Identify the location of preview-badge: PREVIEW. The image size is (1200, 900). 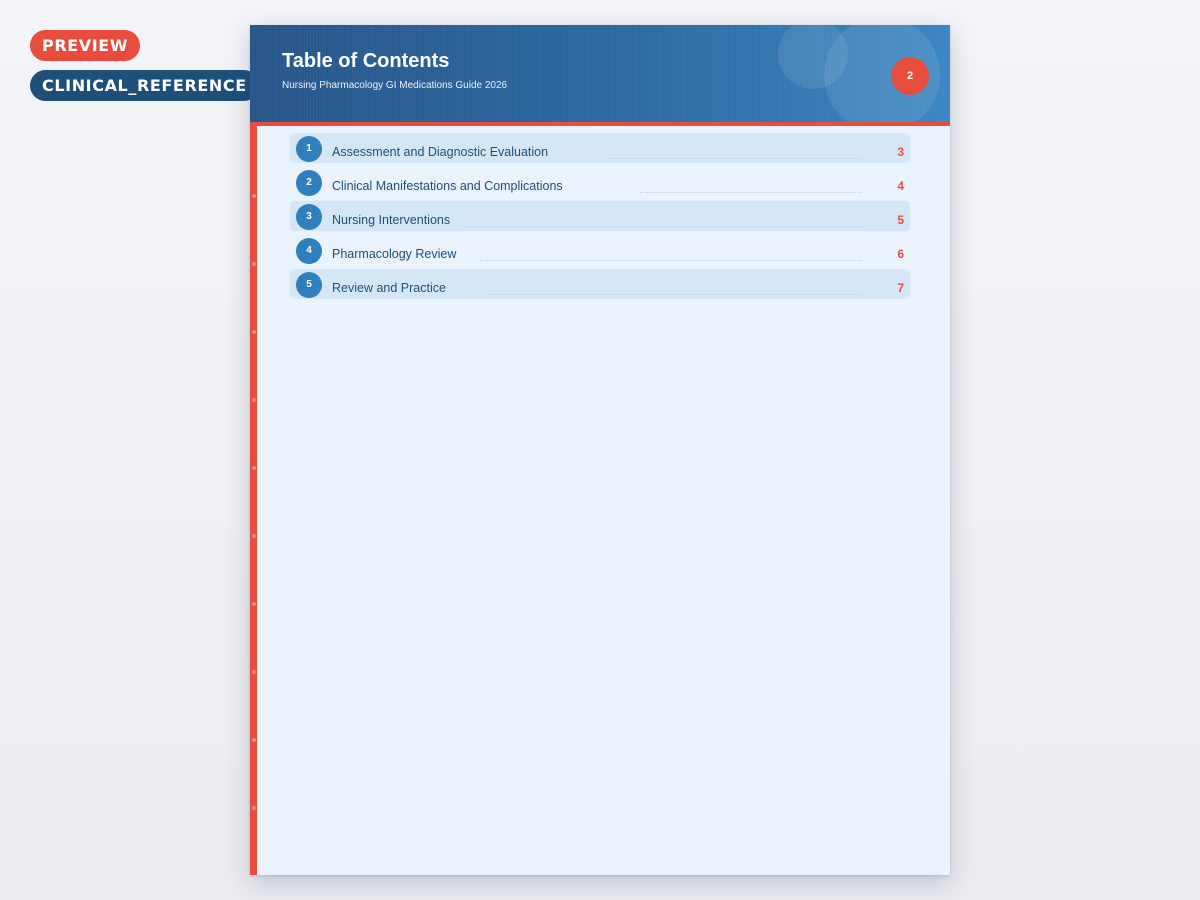
(85, 45).